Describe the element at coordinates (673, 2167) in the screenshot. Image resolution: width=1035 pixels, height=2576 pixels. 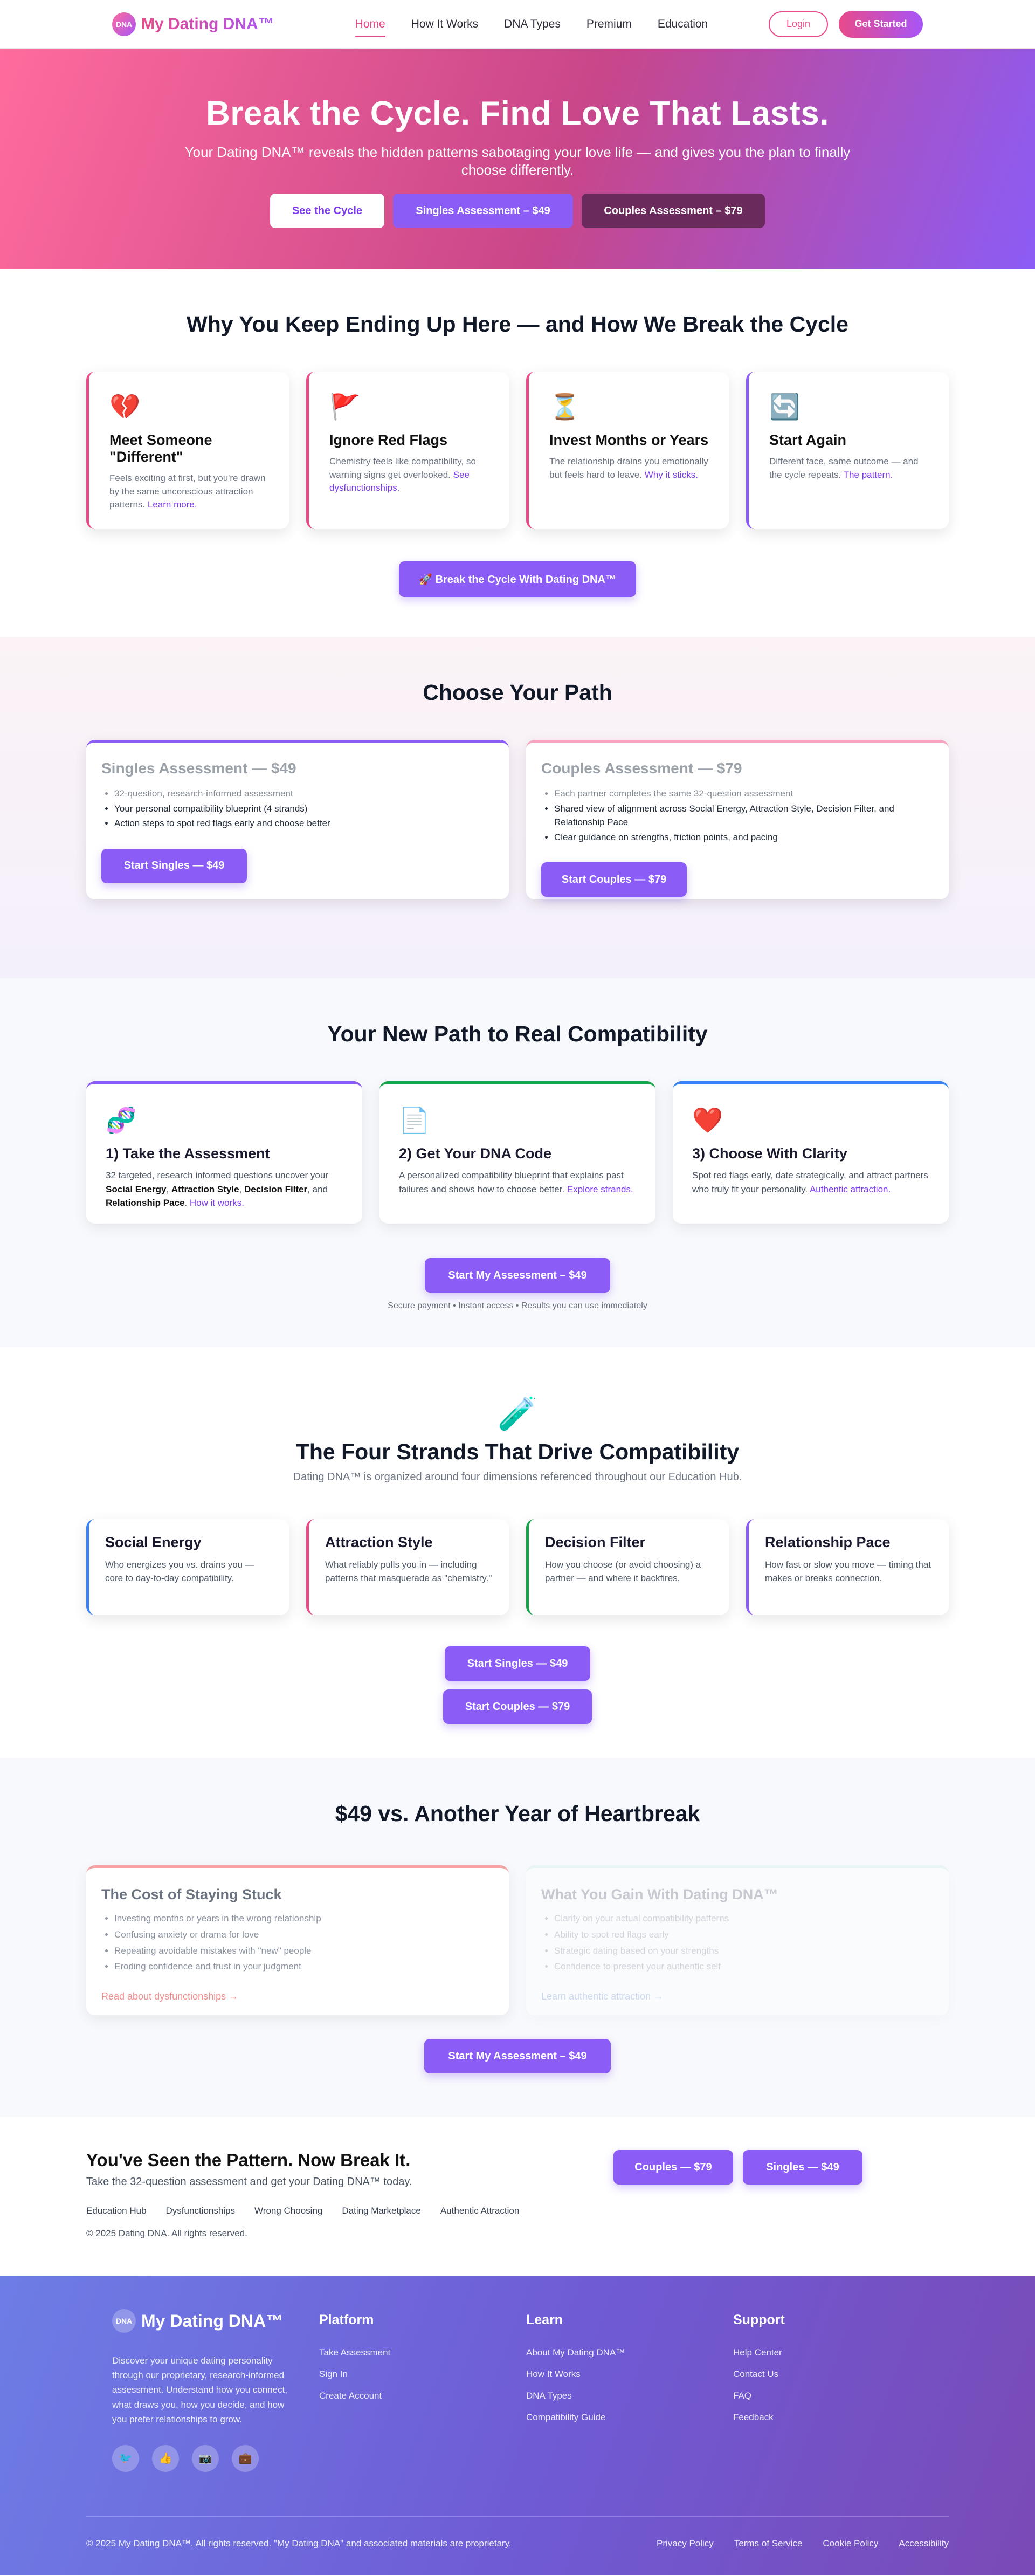
I see `couples-button: Couples — $79` at that location.